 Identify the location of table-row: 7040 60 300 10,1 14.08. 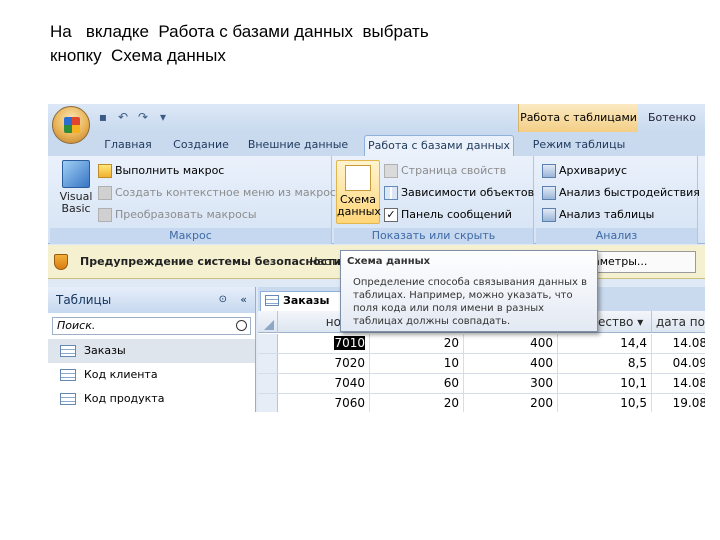
(481, 384).